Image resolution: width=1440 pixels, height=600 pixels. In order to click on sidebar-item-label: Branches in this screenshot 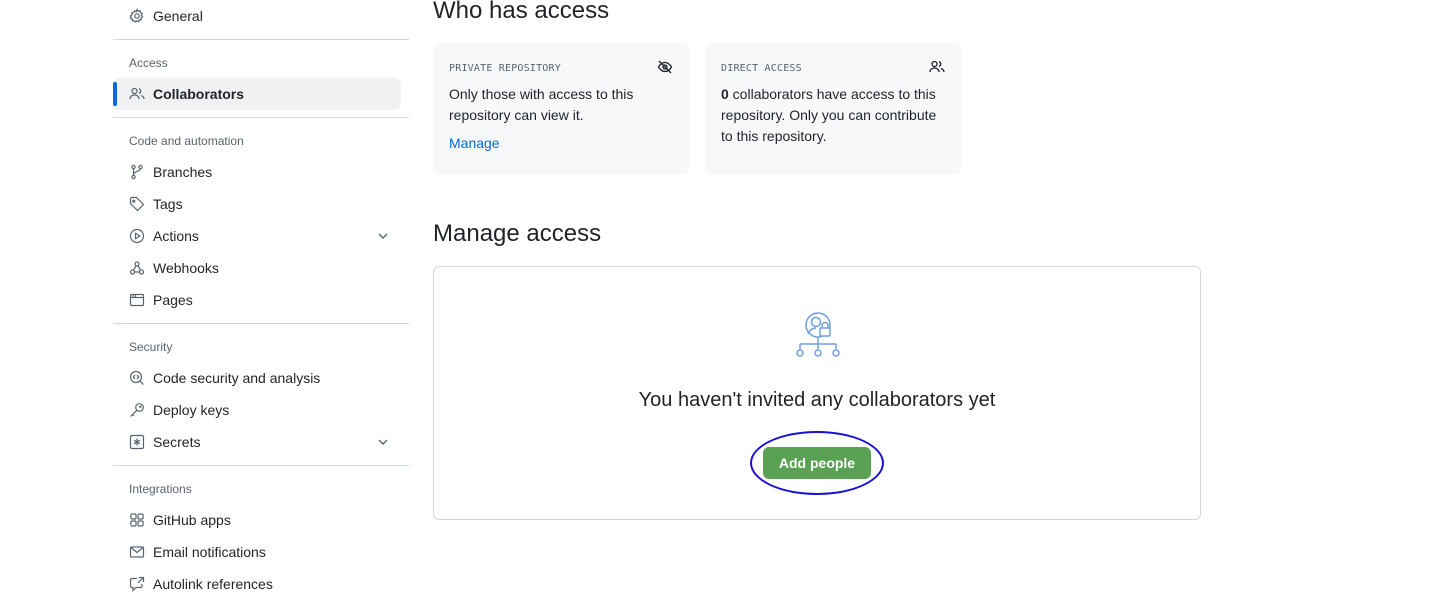, I will do `click(183, 172)`.